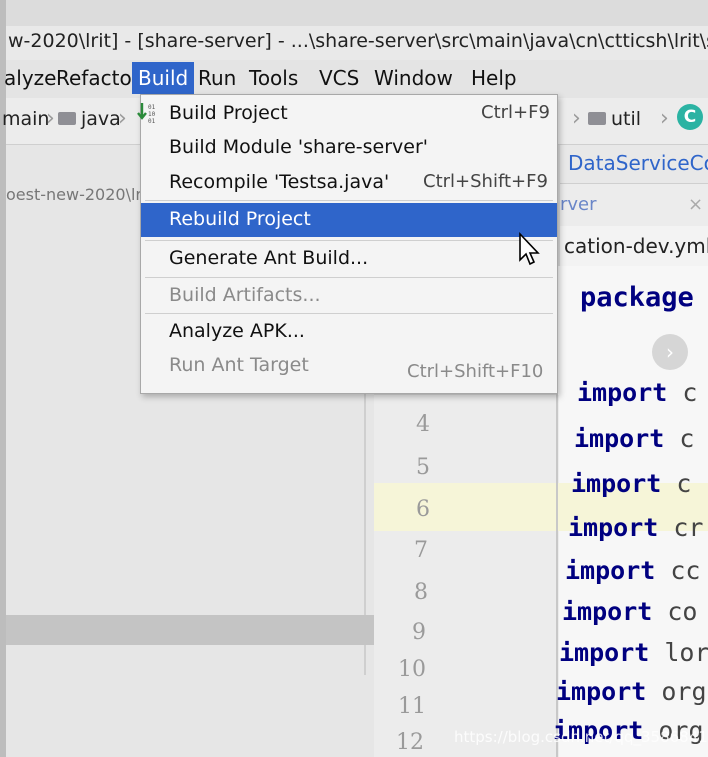 This screenshot has width=708, height=757. Describe the element at coordinates (98, 78) in the screenshot. I see `menu-refactor: Refactor` at that location.